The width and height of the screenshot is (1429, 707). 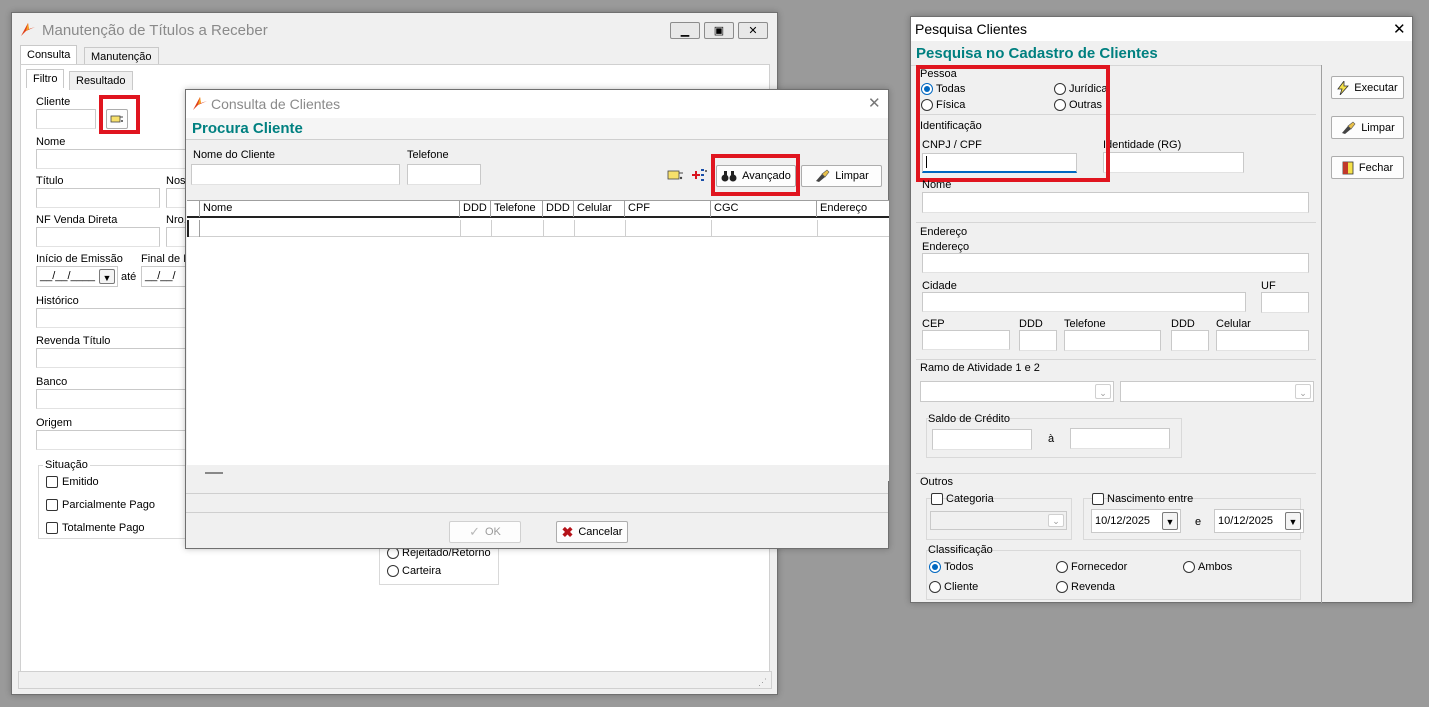 I want to click on carteira-radio, so click(x=393, y=571).